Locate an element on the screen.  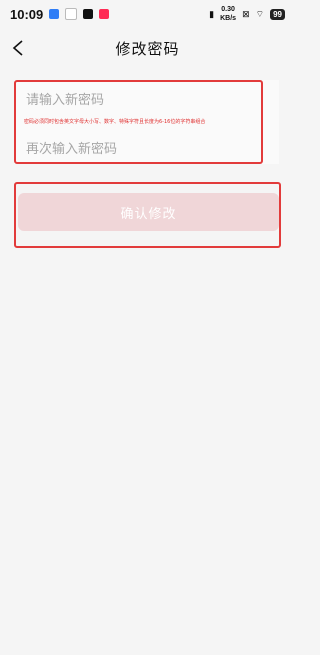
status-left: 10:09 is located at coordinates (60, 14).